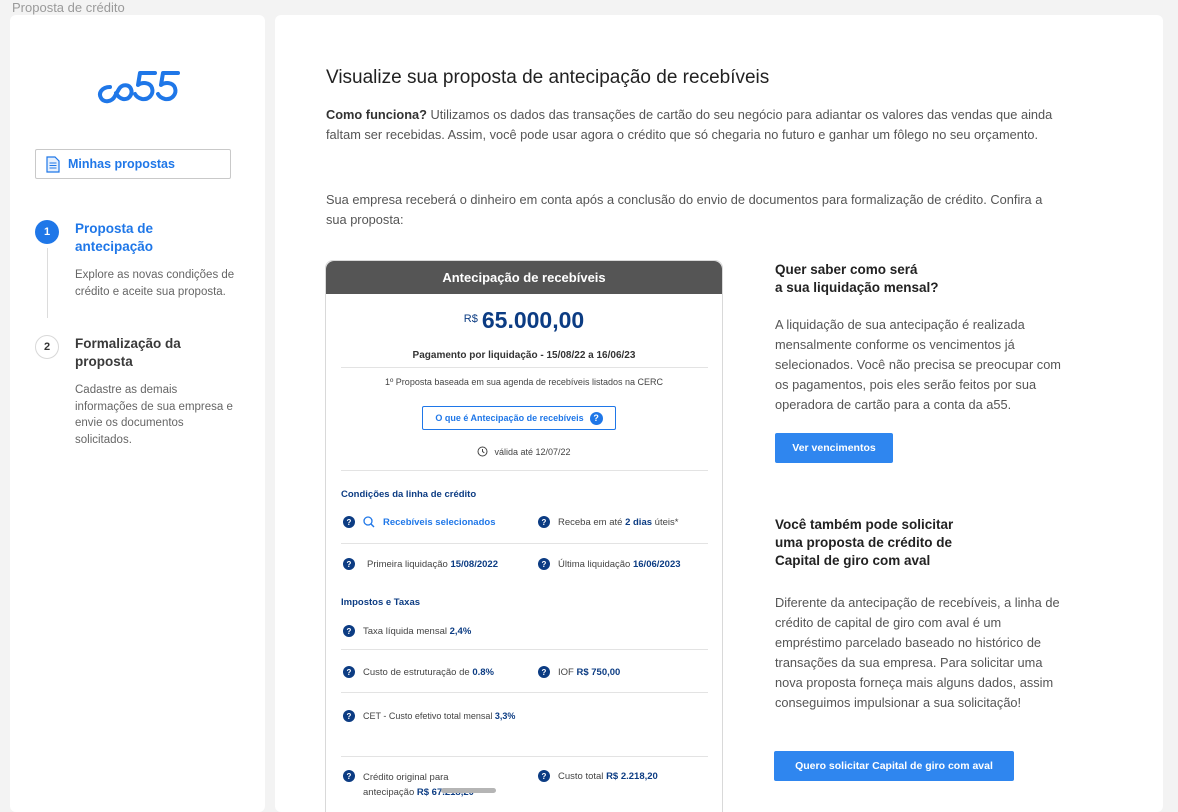 This screenshot has height=812, width=1178. What do you see at coordinates (47, 283) in the screenshot?
I see `step-connector` at bounding box center [47, 283].